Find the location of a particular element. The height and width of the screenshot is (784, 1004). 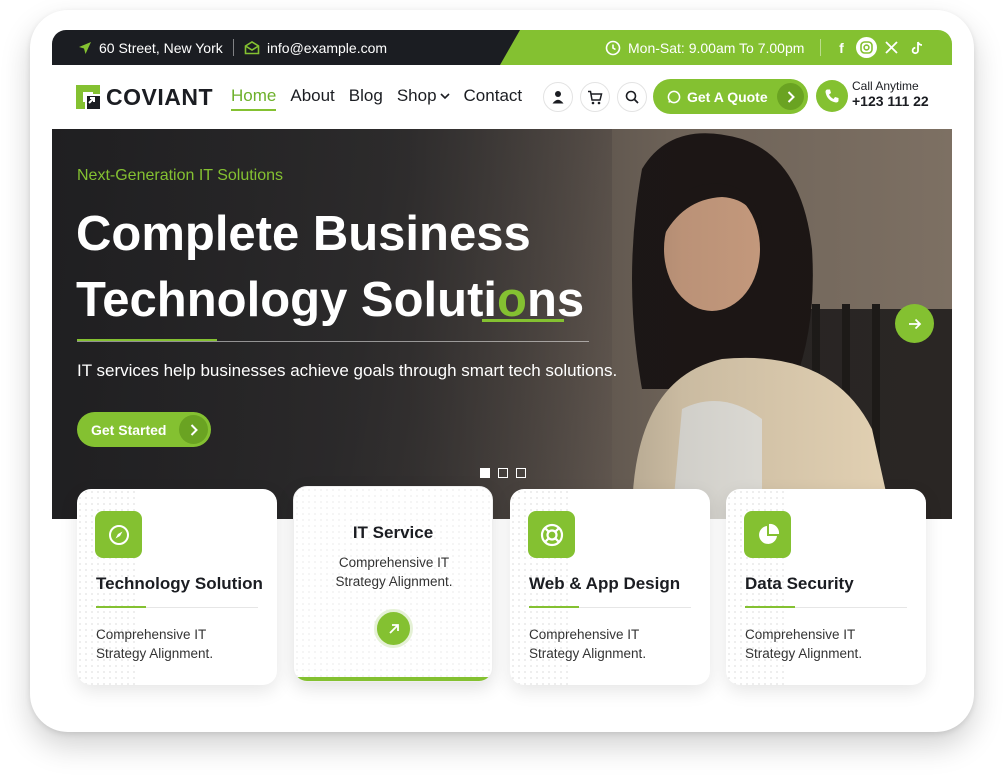

get-a-quote-button: Get A Quote is located at coordinates (730, 96).